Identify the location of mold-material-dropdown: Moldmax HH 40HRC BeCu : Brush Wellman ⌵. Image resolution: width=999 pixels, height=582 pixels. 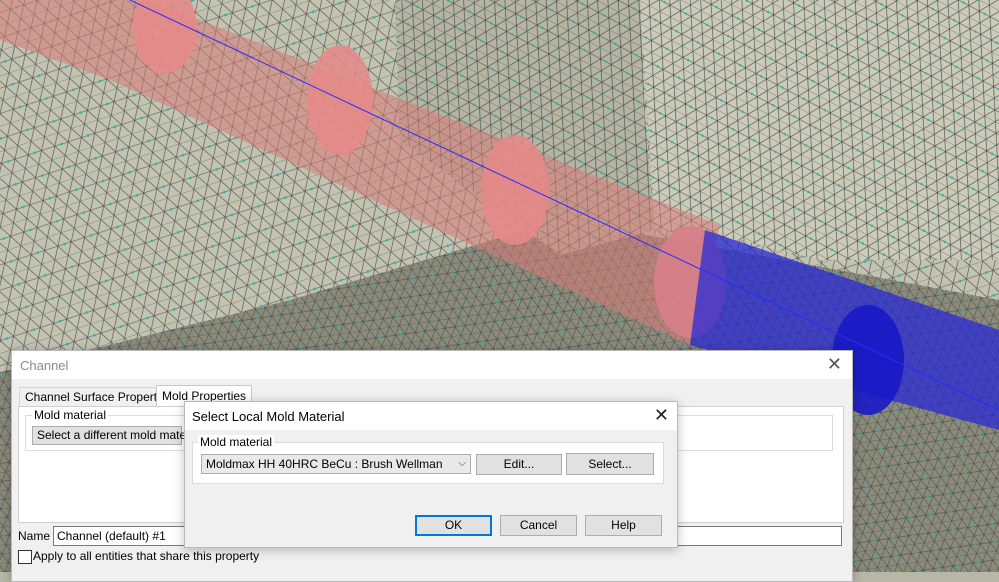
(336, 464).